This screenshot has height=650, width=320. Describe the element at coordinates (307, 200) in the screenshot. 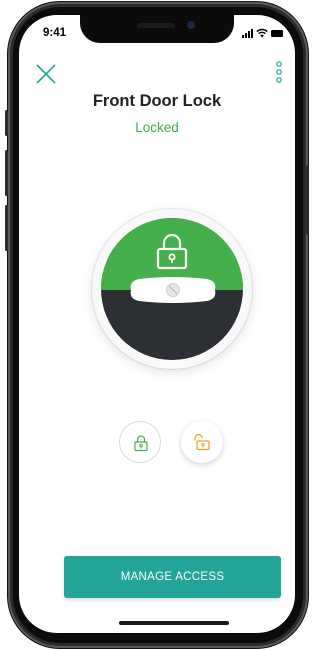

I see `power-button` at that location.